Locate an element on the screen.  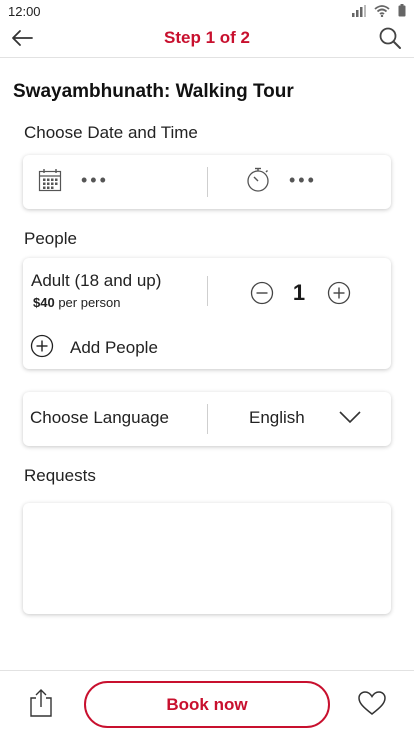
share-button is located at coordinates (41, 705).